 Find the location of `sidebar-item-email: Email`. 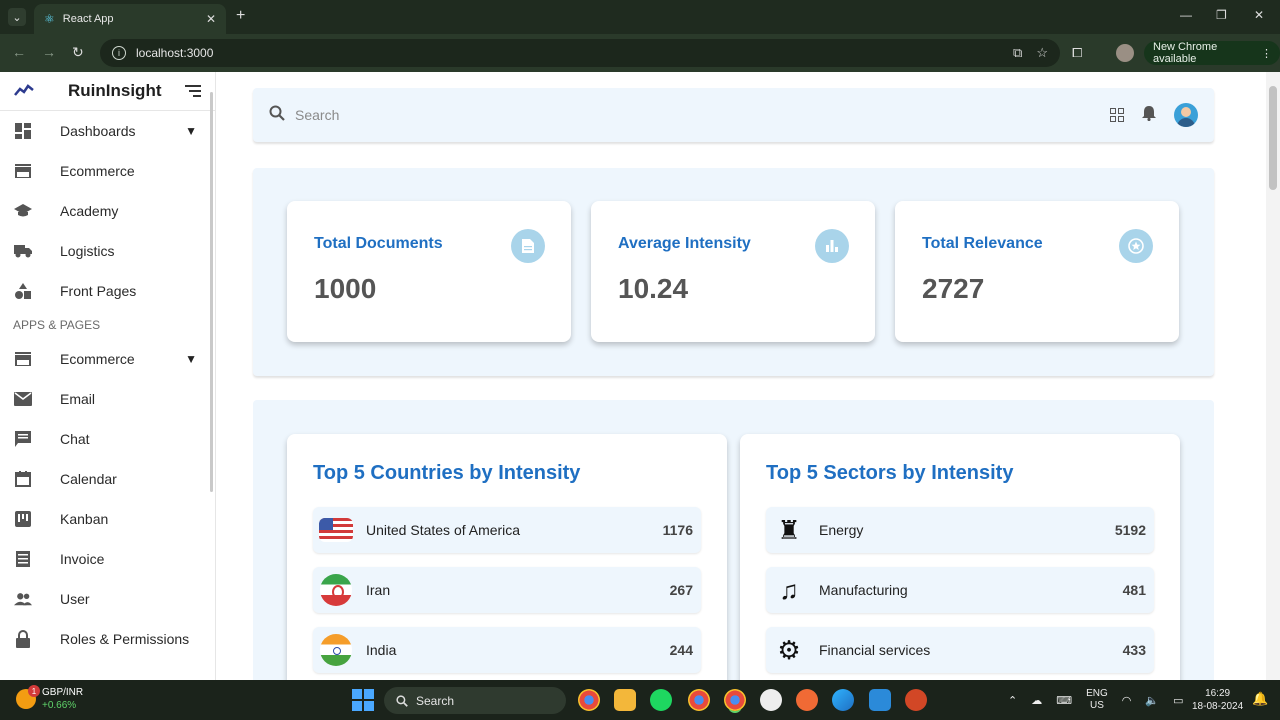

sidebar-item-email: Email is located at coordinates (107, 399).